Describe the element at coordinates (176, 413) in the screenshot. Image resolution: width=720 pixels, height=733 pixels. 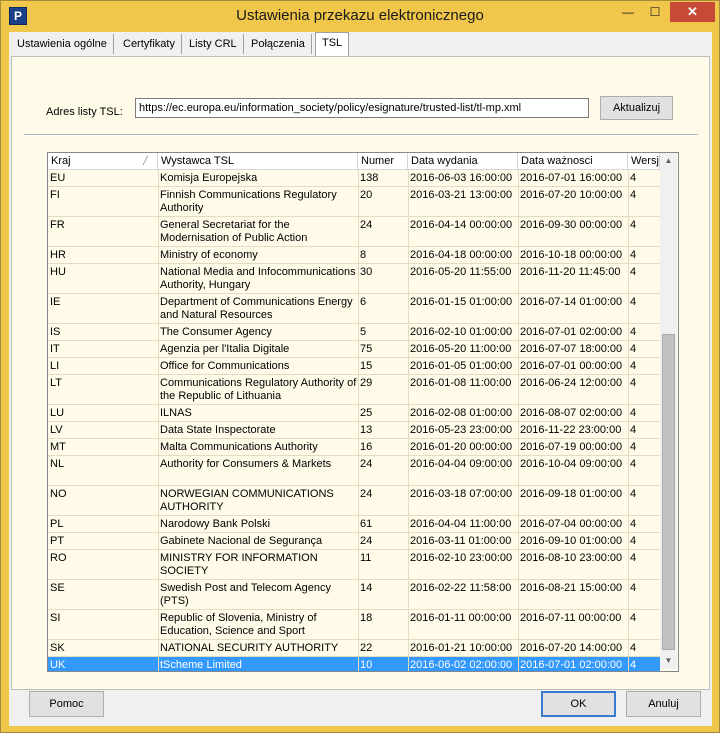
I see `cell-issuer: ILNAS` at that location.